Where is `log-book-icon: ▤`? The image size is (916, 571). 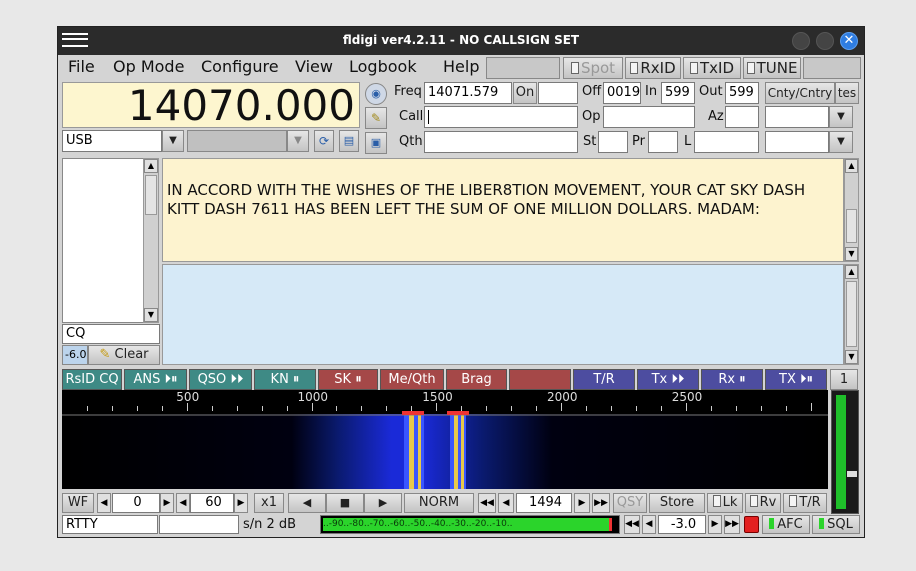 log-book-icon: ▤ is located at coordinates (349, 141).